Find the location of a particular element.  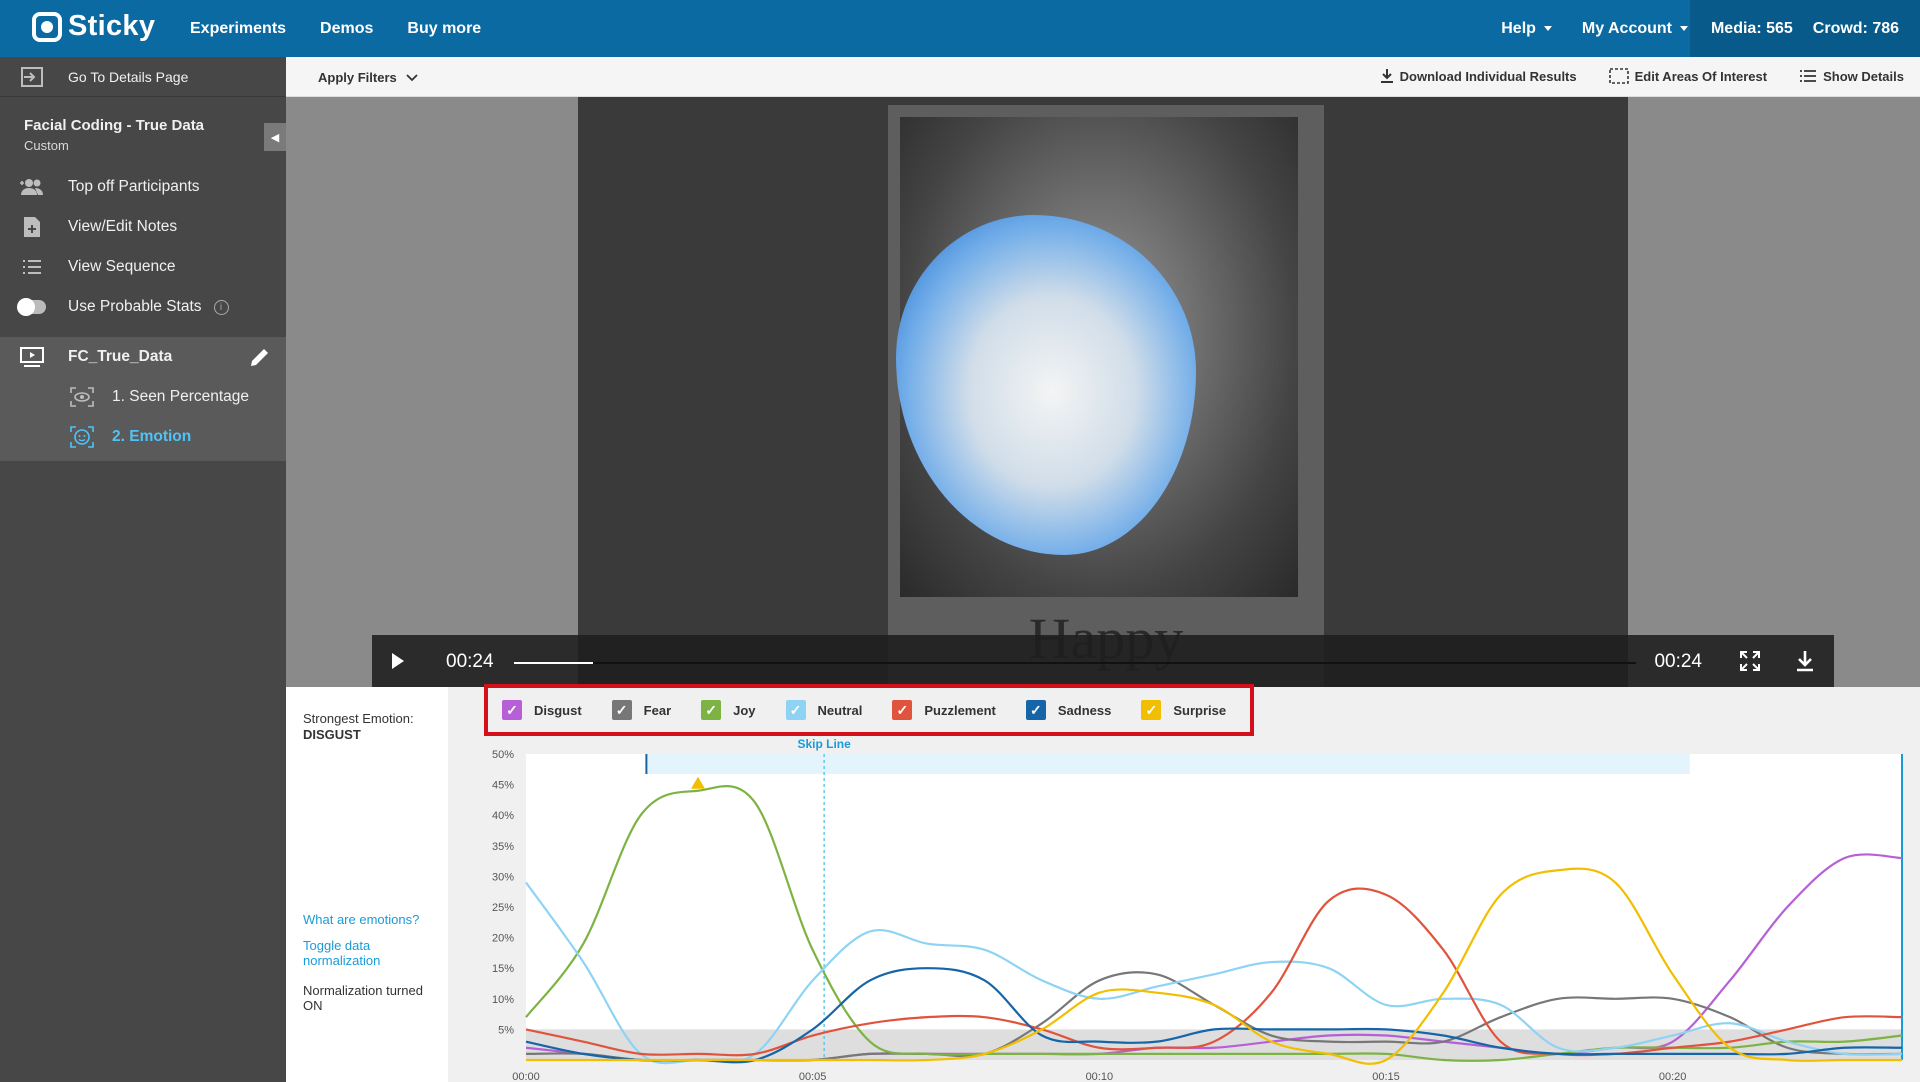

go-to-details-label: Go To Details Page is located at coordinates (128, 76).